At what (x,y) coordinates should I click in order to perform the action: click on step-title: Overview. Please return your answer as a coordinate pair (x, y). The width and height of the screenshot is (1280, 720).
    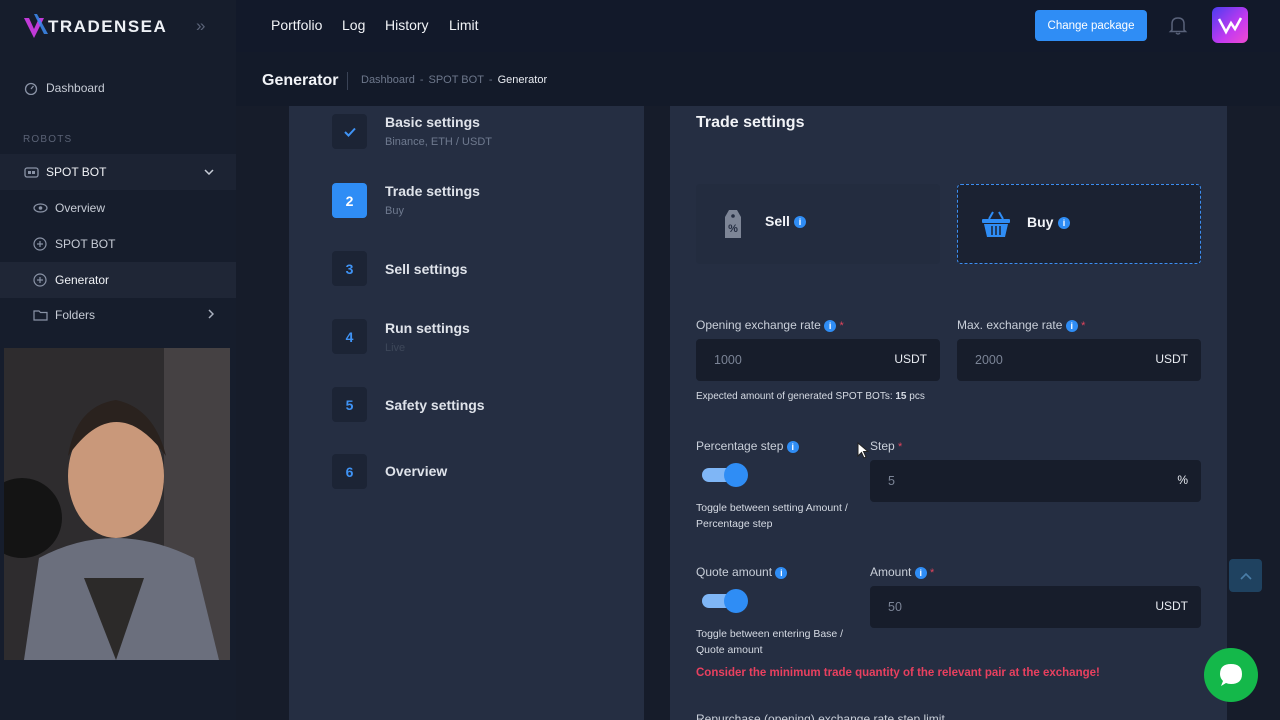
    Looking at the image, I should click on (416, 471).